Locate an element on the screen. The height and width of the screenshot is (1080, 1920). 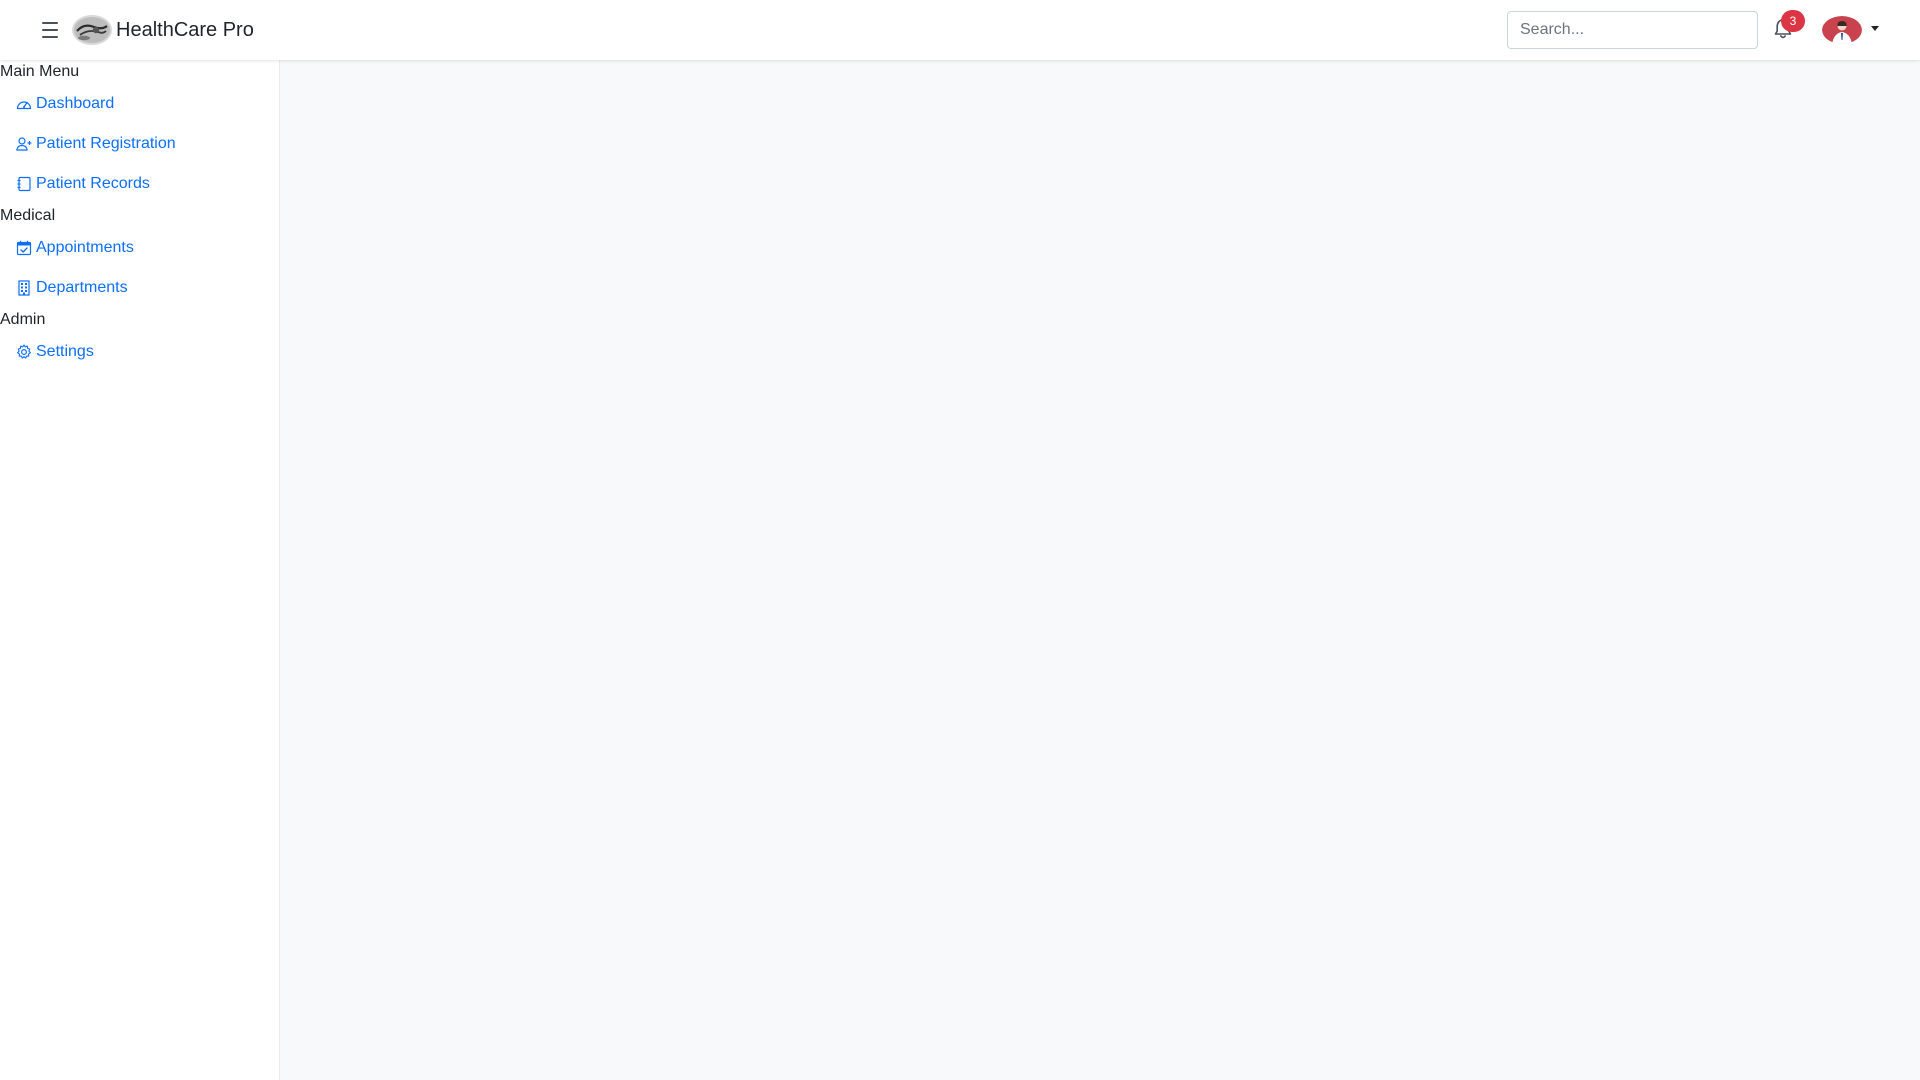
sidebar-item-settings: Settings is located at coordinates (55, 352).